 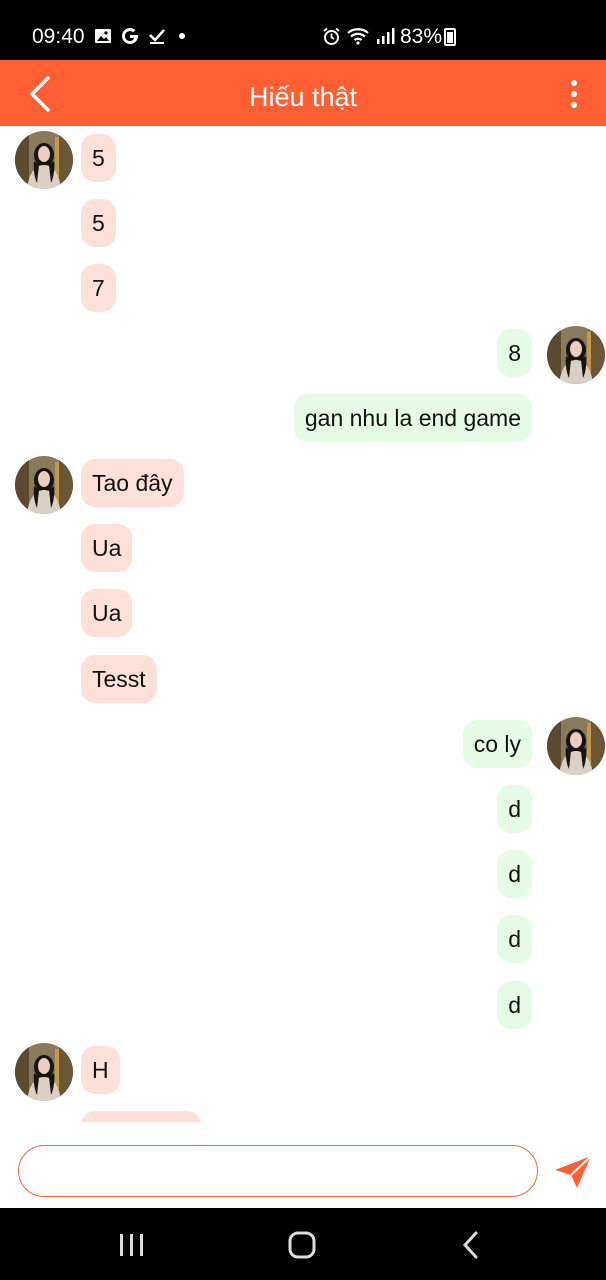 What do you see at coordinates (100, 1070) in the screenshot?
I see `incoming-message-bubble: H` at bounding box center [100, 1070].